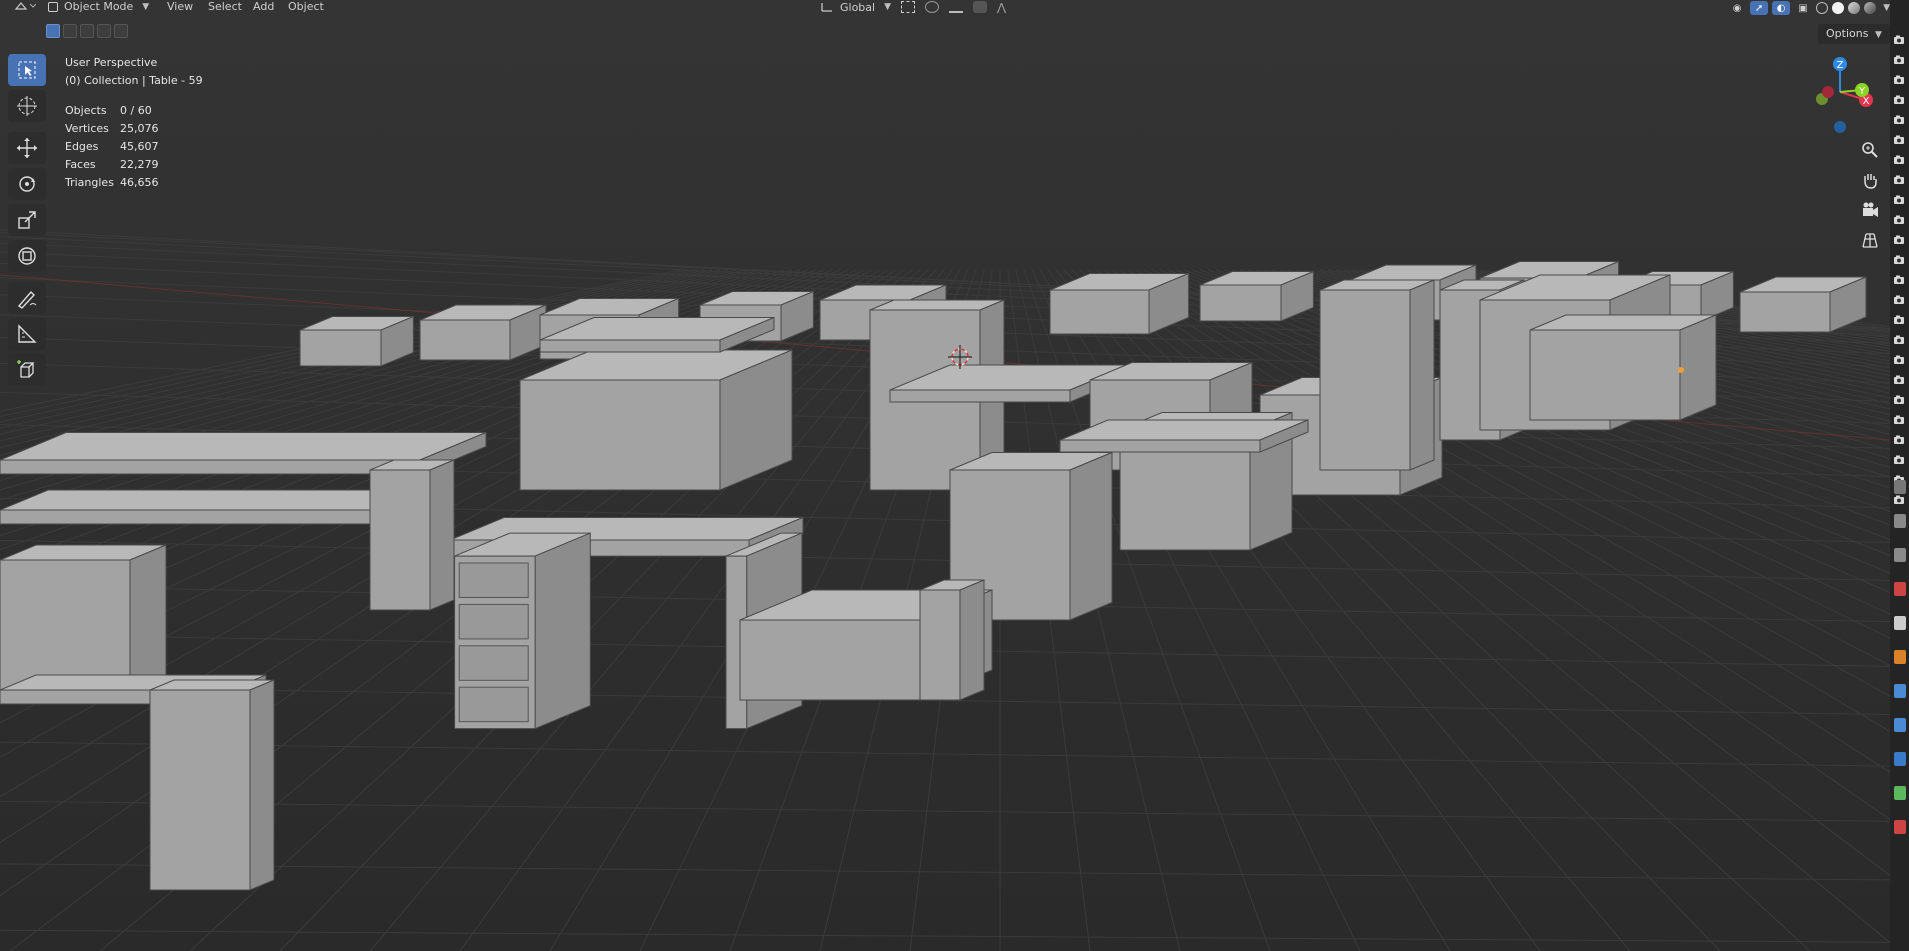 The image size is (1909, 951). Describe the element at coordinates (1803, 8) in the screenshot. I see `xray-icon: ▣` at that location.